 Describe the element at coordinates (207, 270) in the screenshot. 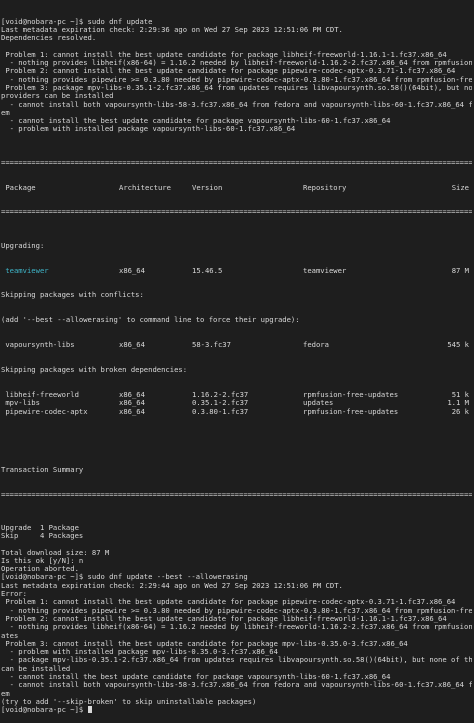

I see `cell-version: 15.46.5` at that location.